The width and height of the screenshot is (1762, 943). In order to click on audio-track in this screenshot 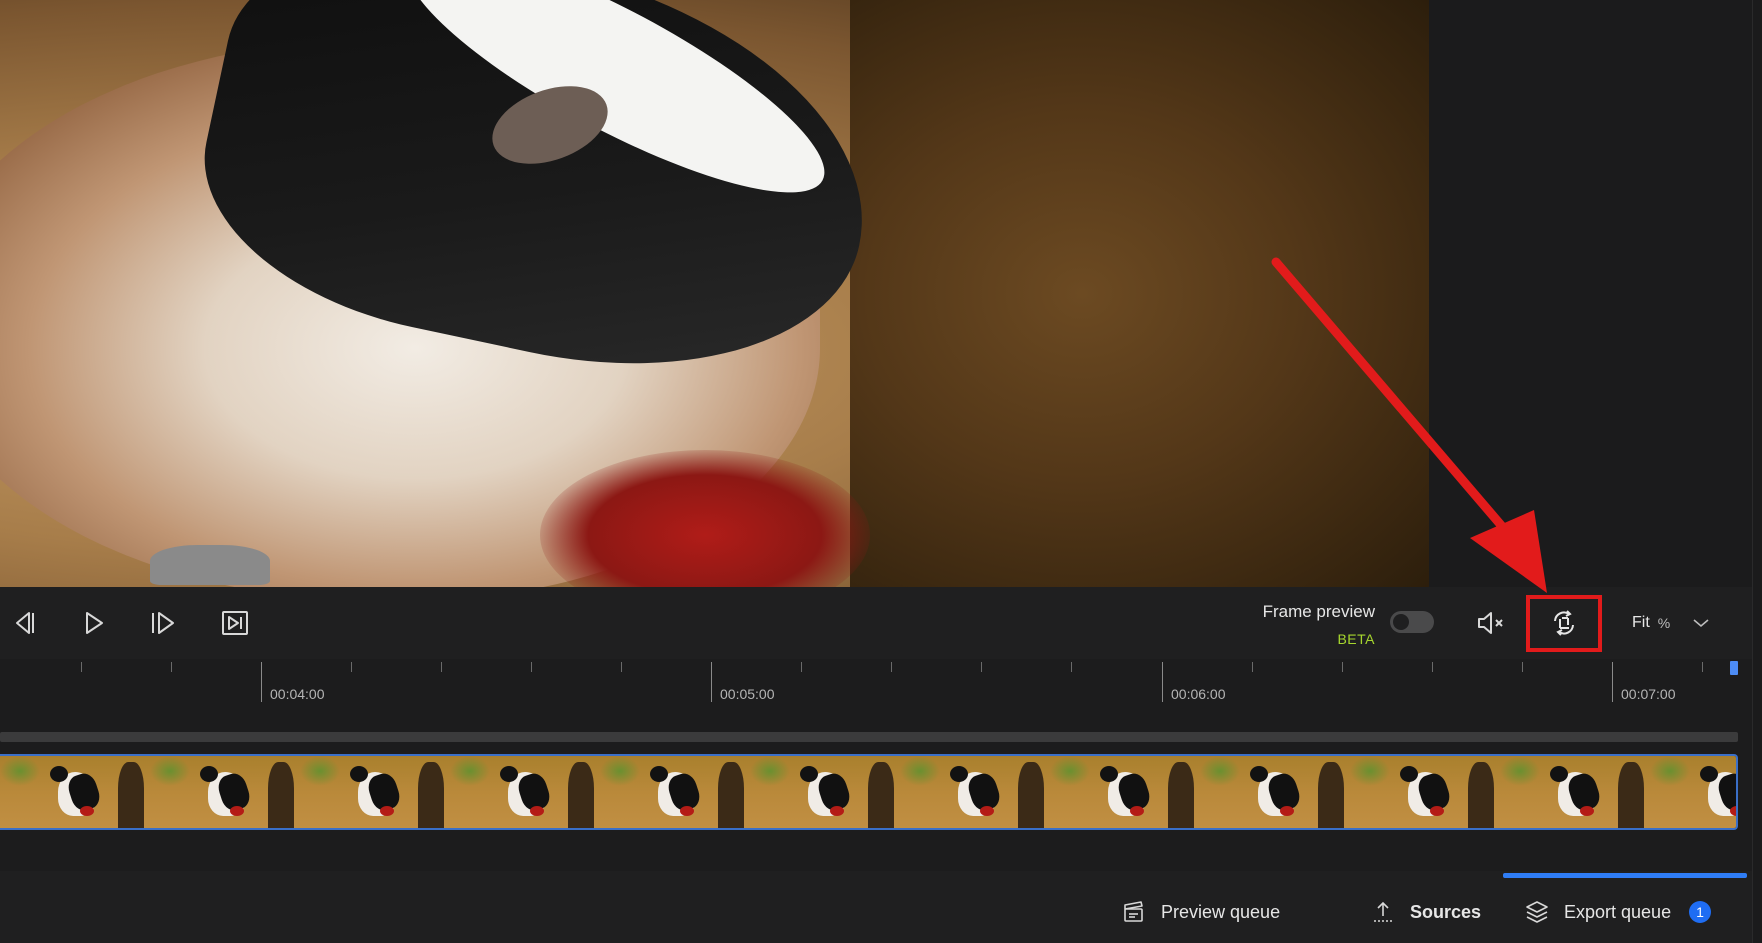, I will do `click(869, 737)`.